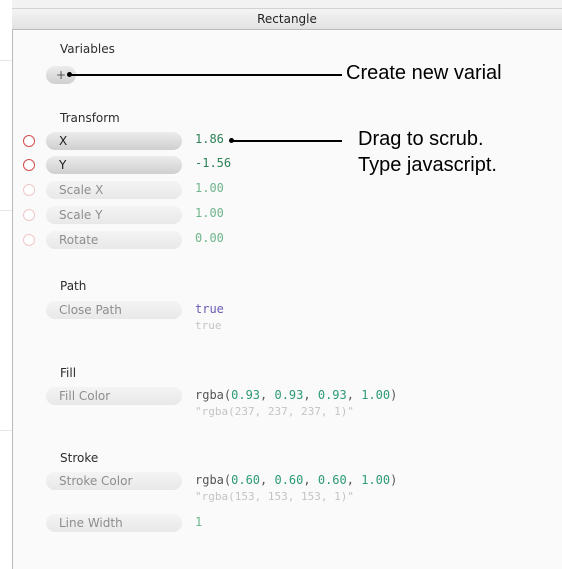 The image size is (562, 569). What do you see at coordinates (209, 238) in the screenshot?
I see `param-rotate-value: 0.00` at bounding box center [209, 238].